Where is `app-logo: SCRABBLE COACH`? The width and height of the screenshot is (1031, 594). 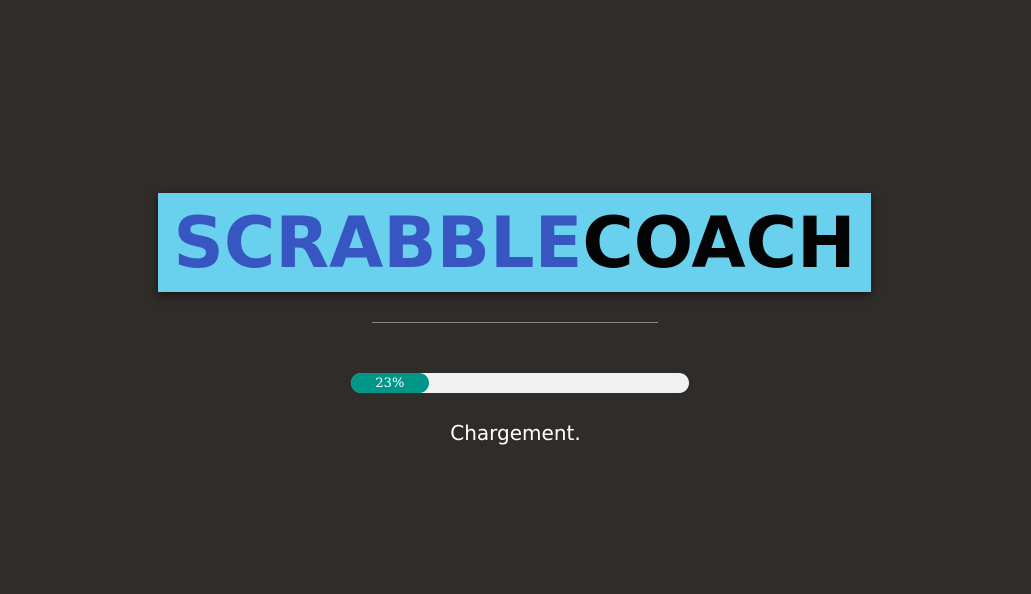
app-logo: SCRABBLE COACH is located at coordinates (514, 242).